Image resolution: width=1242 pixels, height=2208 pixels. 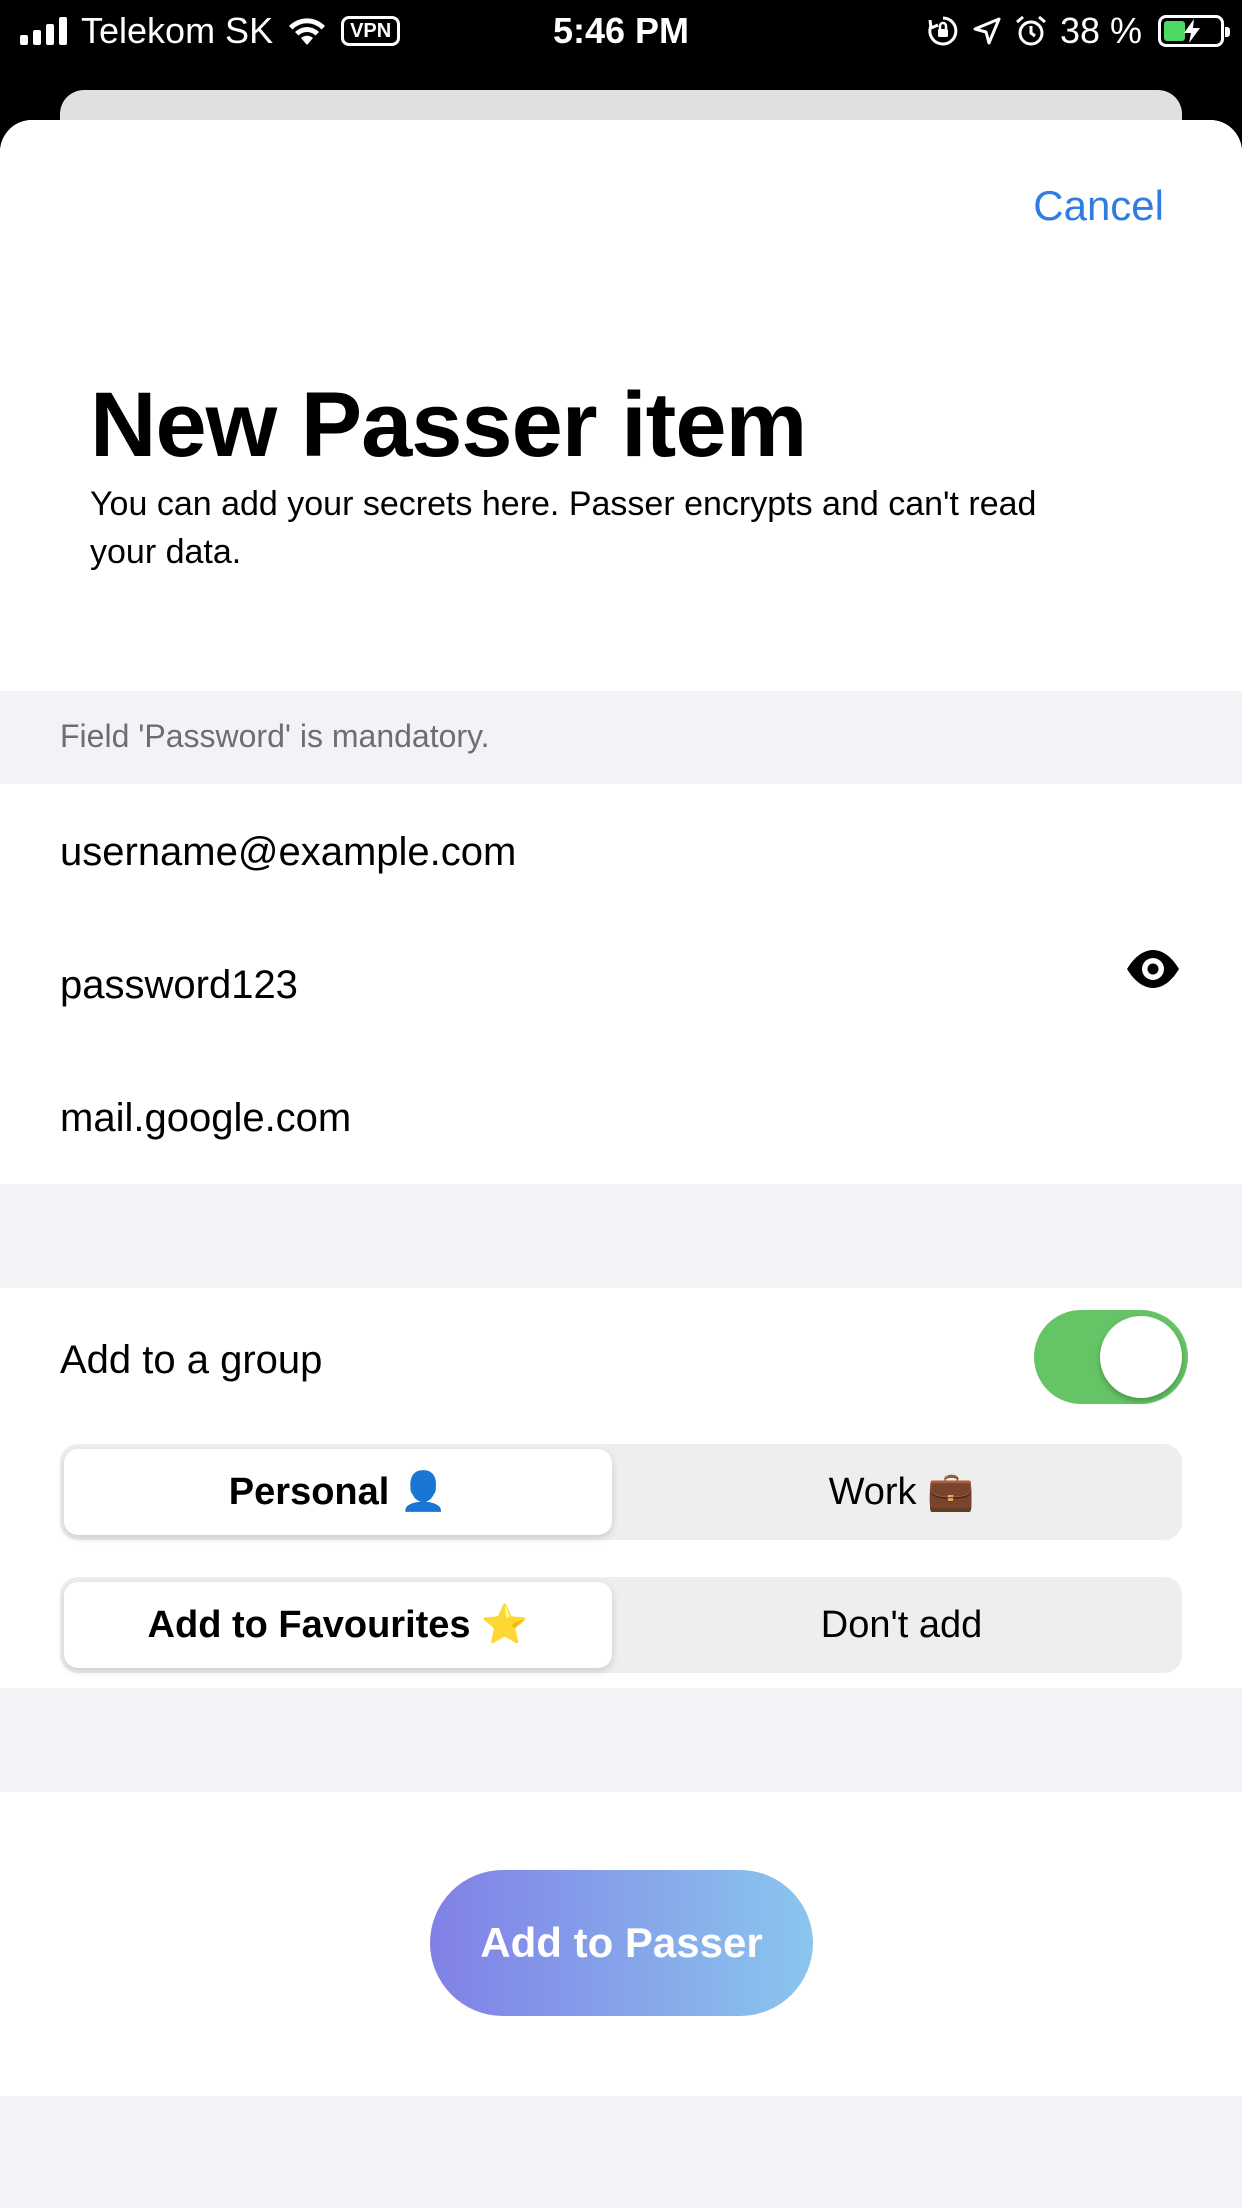 I want to click on status-right: 38 %, so click(x=1078, y=31).